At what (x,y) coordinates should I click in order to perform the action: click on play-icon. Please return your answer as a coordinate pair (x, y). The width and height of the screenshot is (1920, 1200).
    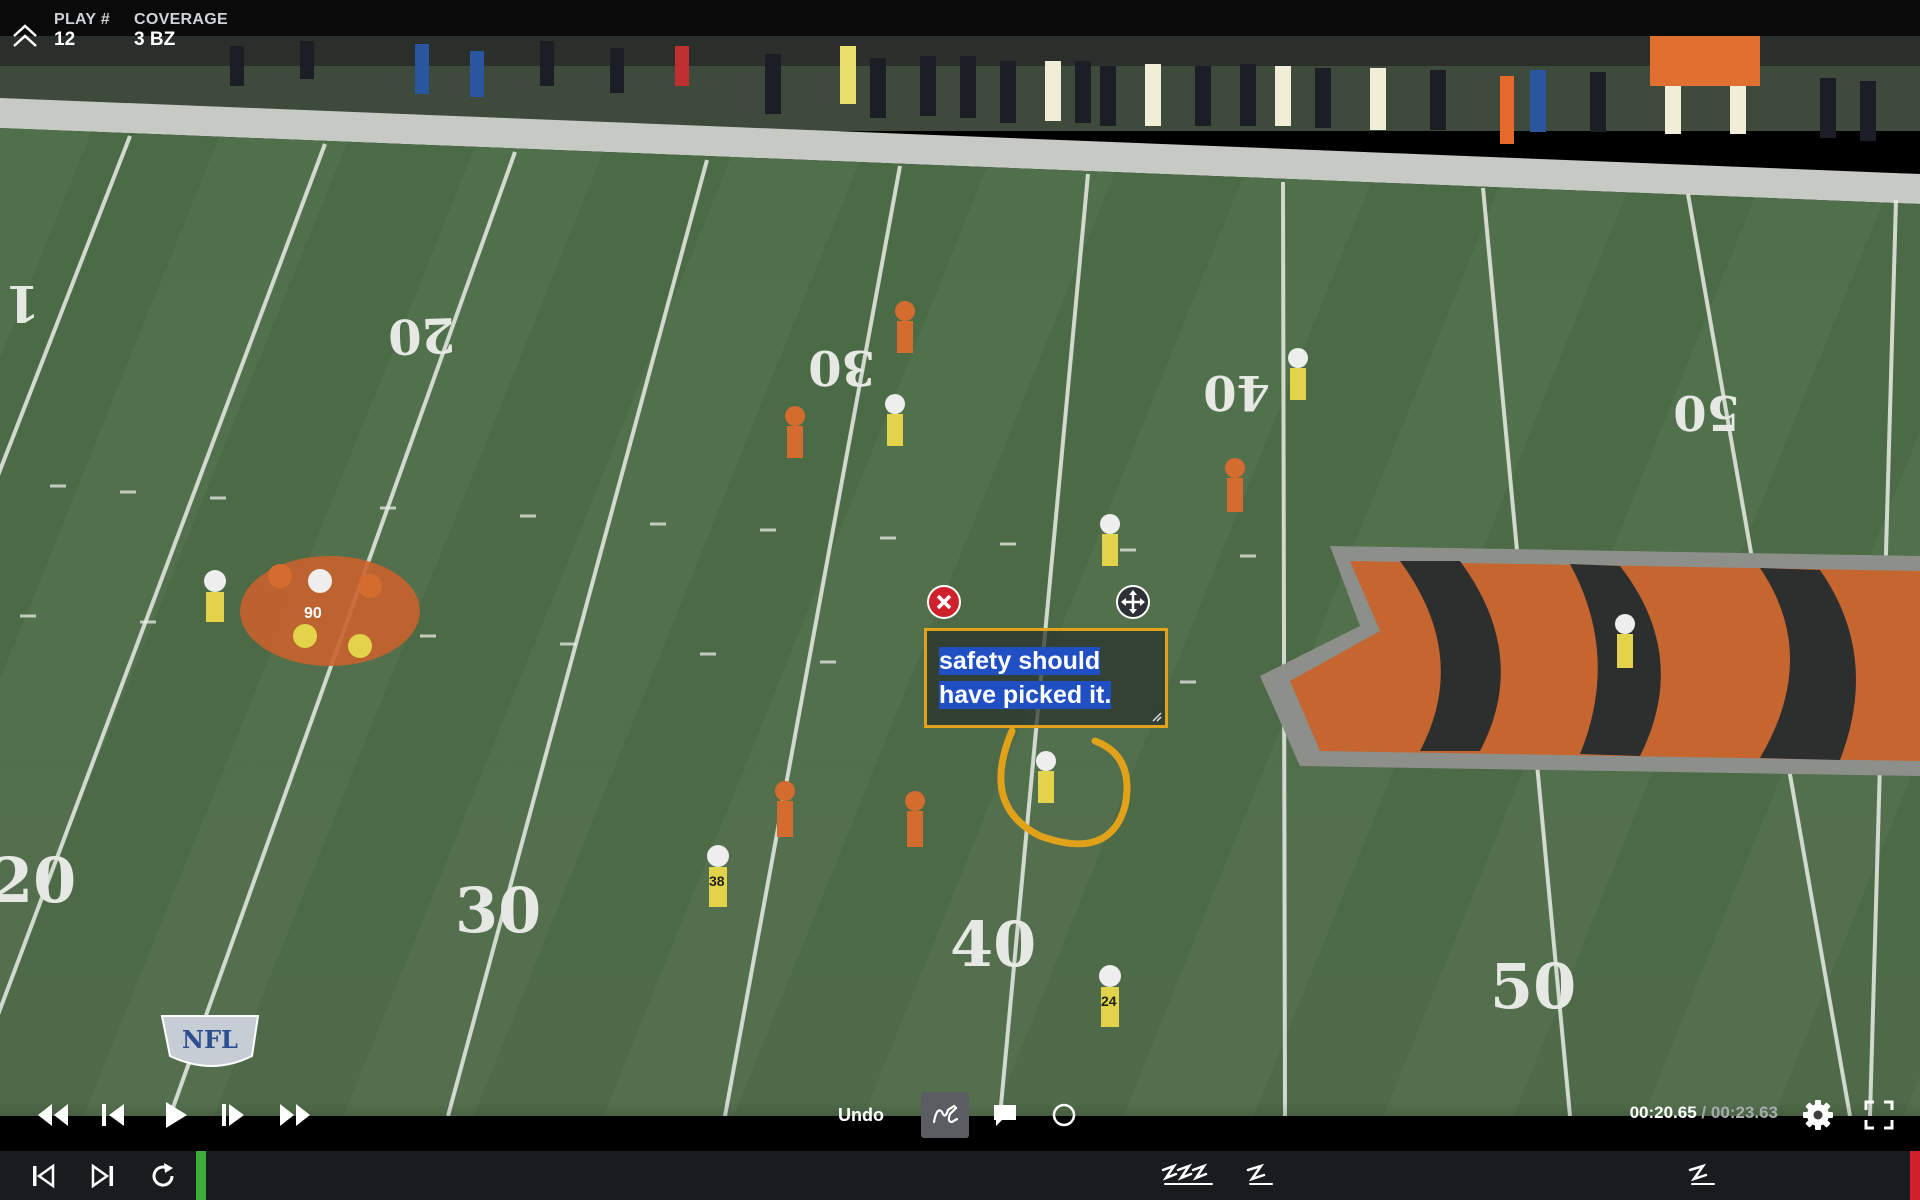
    Looking at the image, I should click on (175, 1115).